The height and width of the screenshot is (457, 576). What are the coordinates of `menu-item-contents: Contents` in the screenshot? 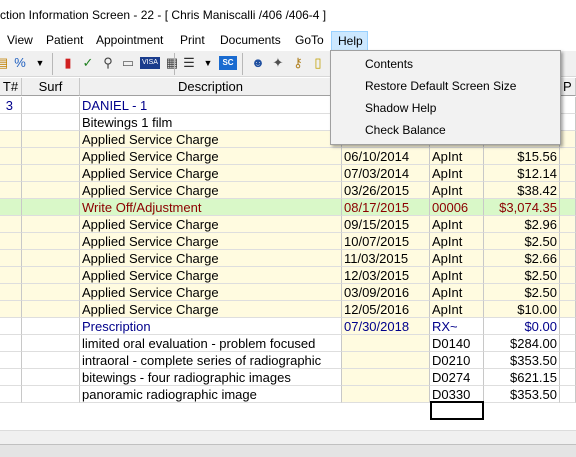 It's located at (389, 64).